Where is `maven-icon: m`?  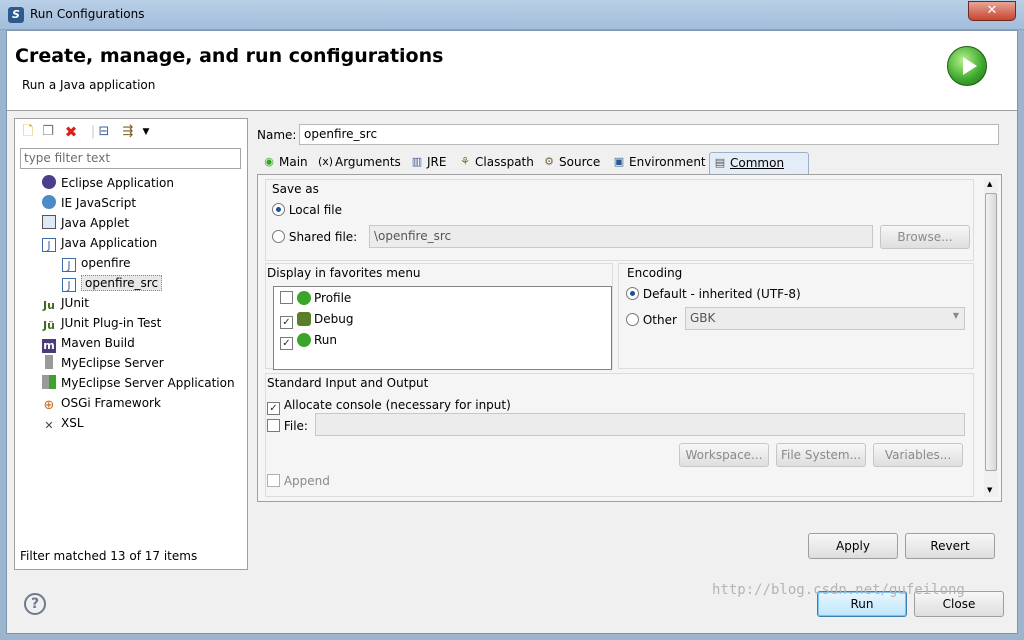 maven-icon: m is located at coordinates (49, 346).